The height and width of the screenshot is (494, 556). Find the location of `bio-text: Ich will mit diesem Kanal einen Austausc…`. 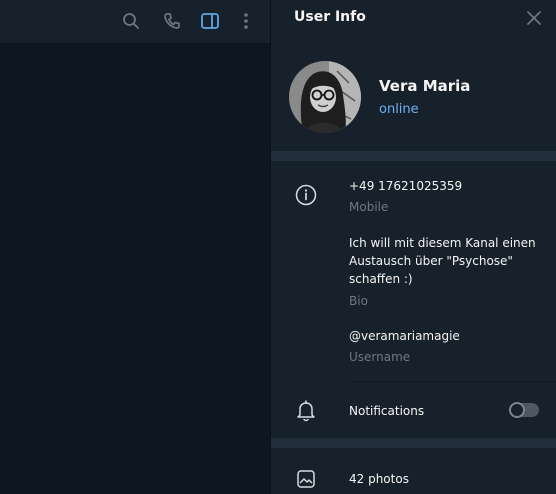

bio-text: Ich will mit diesem Kanal einen Austausc… is located at coordinates (449, 261).